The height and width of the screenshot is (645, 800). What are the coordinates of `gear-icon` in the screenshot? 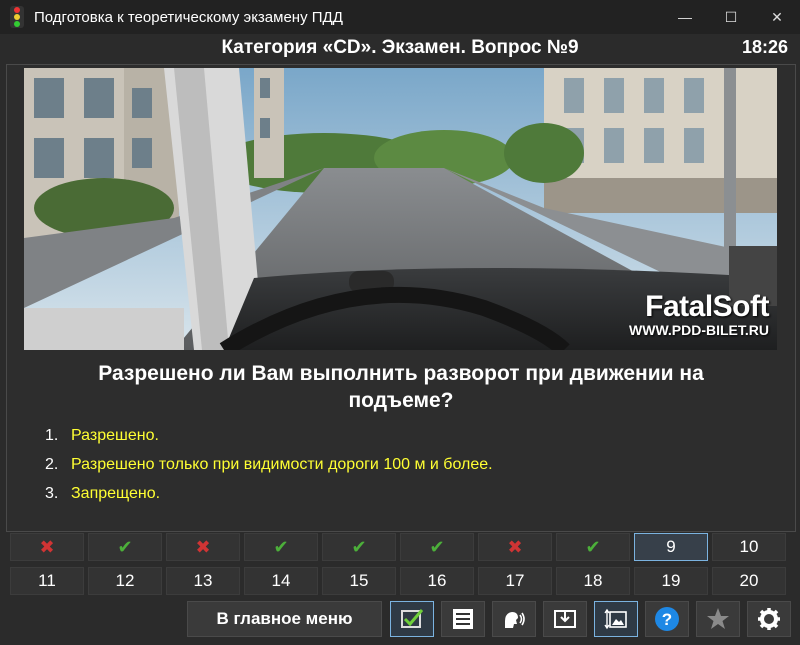 It's located at (769, 619).